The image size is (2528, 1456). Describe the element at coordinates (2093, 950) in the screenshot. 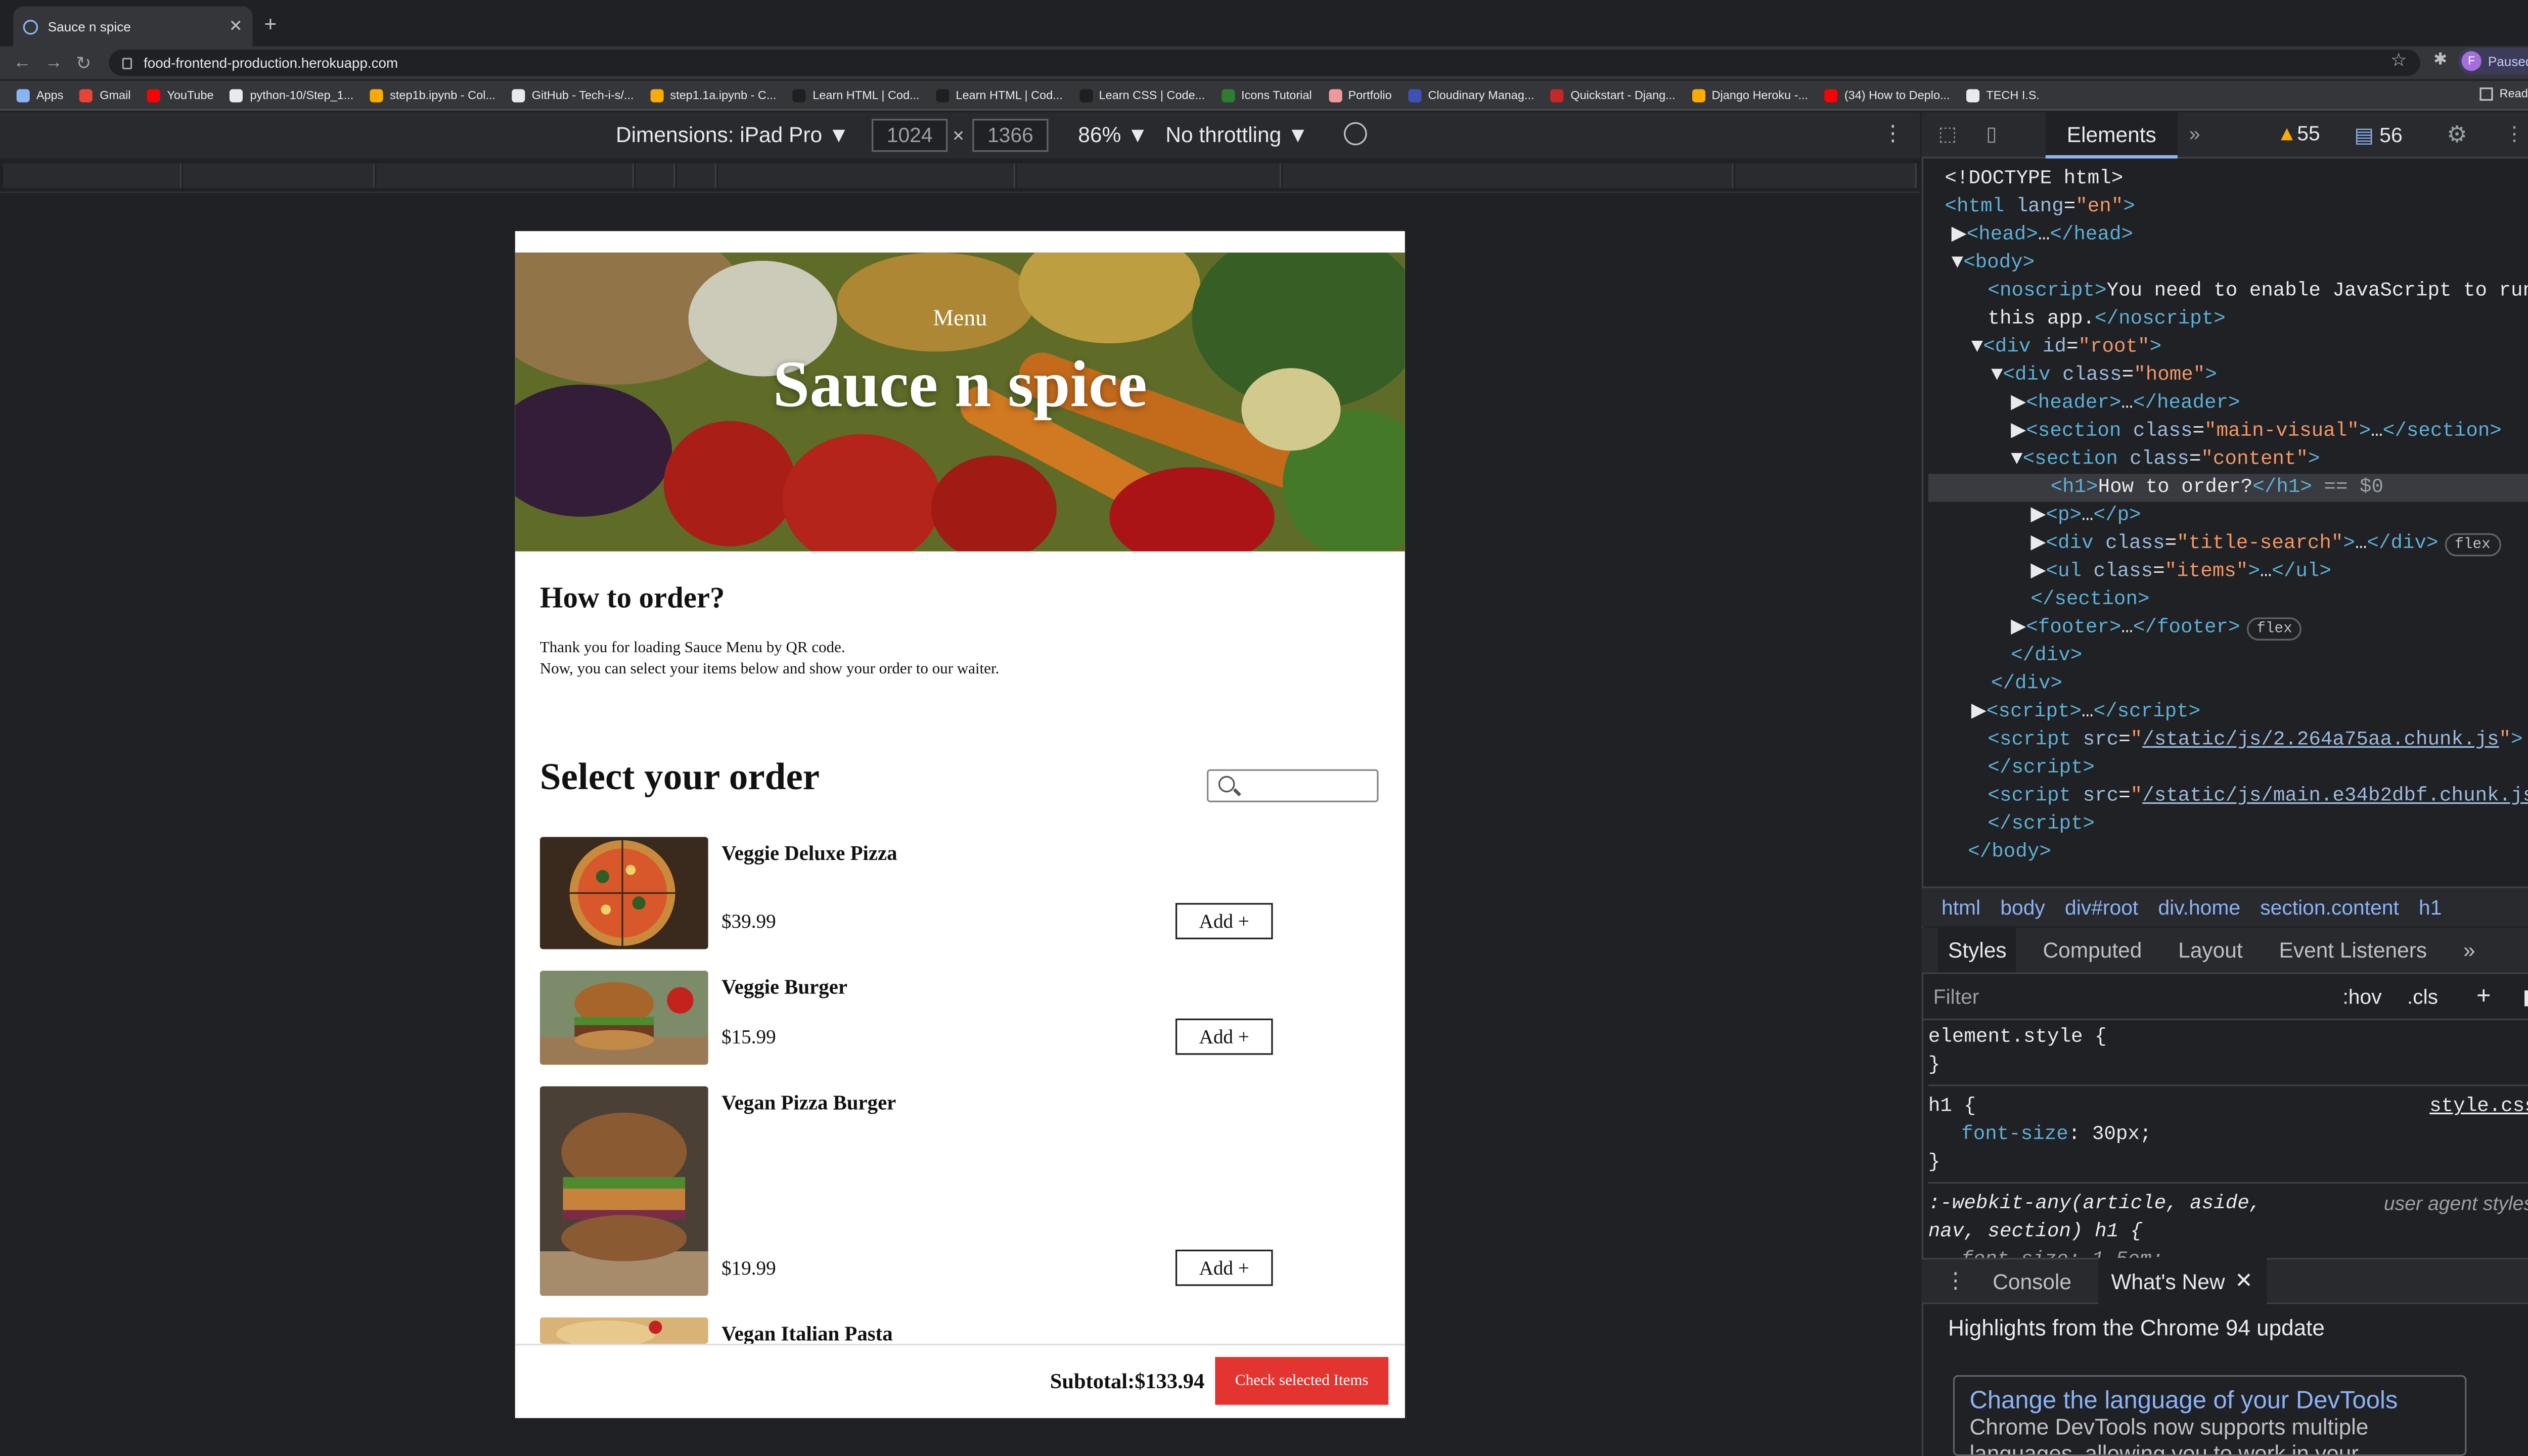

I see `subtab-computed: Computed` at that location.